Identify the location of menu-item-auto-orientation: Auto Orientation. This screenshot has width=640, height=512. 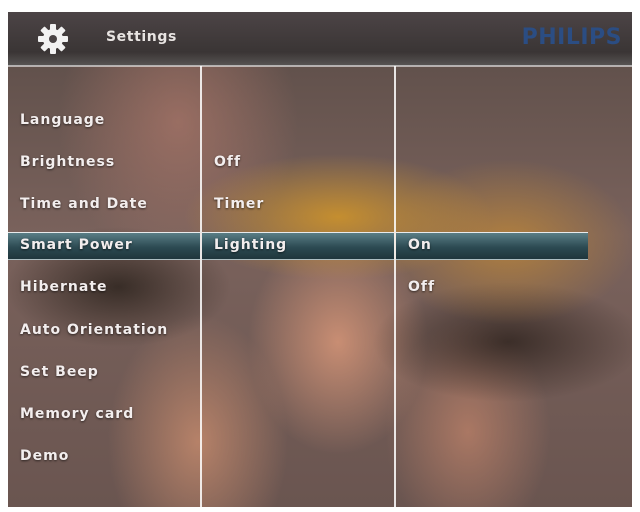
(94, 330).